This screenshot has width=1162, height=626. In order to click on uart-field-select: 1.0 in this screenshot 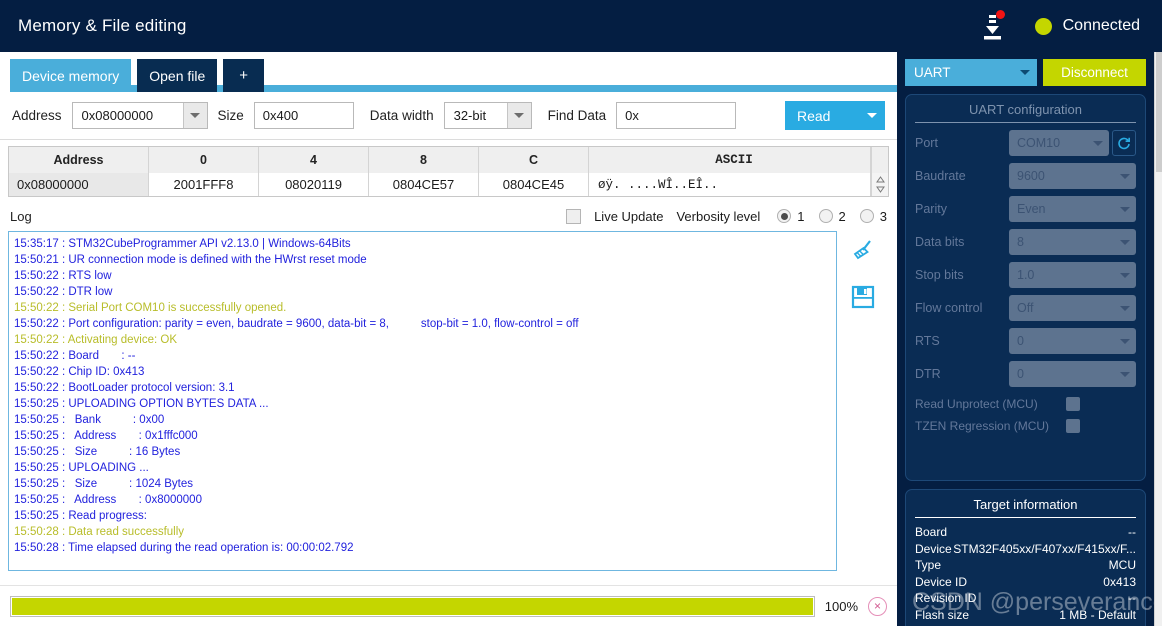, I will do `click(1072, 275)`.